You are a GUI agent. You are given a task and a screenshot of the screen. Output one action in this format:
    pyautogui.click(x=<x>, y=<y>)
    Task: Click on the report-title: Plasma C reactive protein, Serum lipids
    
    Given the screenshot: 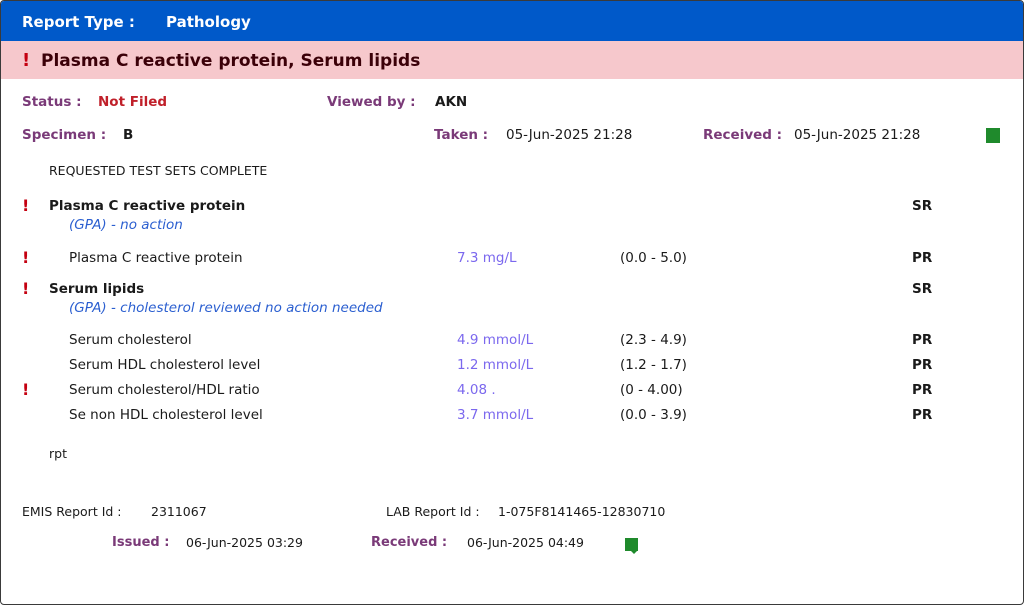 What is the action you would take?
    pyautogui.click(x=231, y=61)
    